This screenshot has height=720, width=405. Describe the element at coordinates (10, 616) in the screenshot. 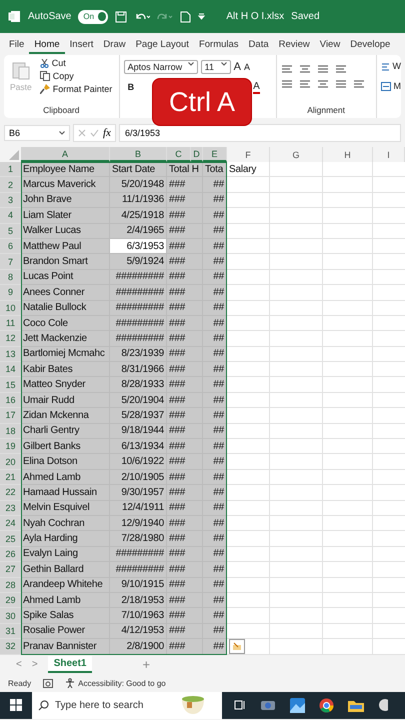

I see `row-header: 30` at that location.